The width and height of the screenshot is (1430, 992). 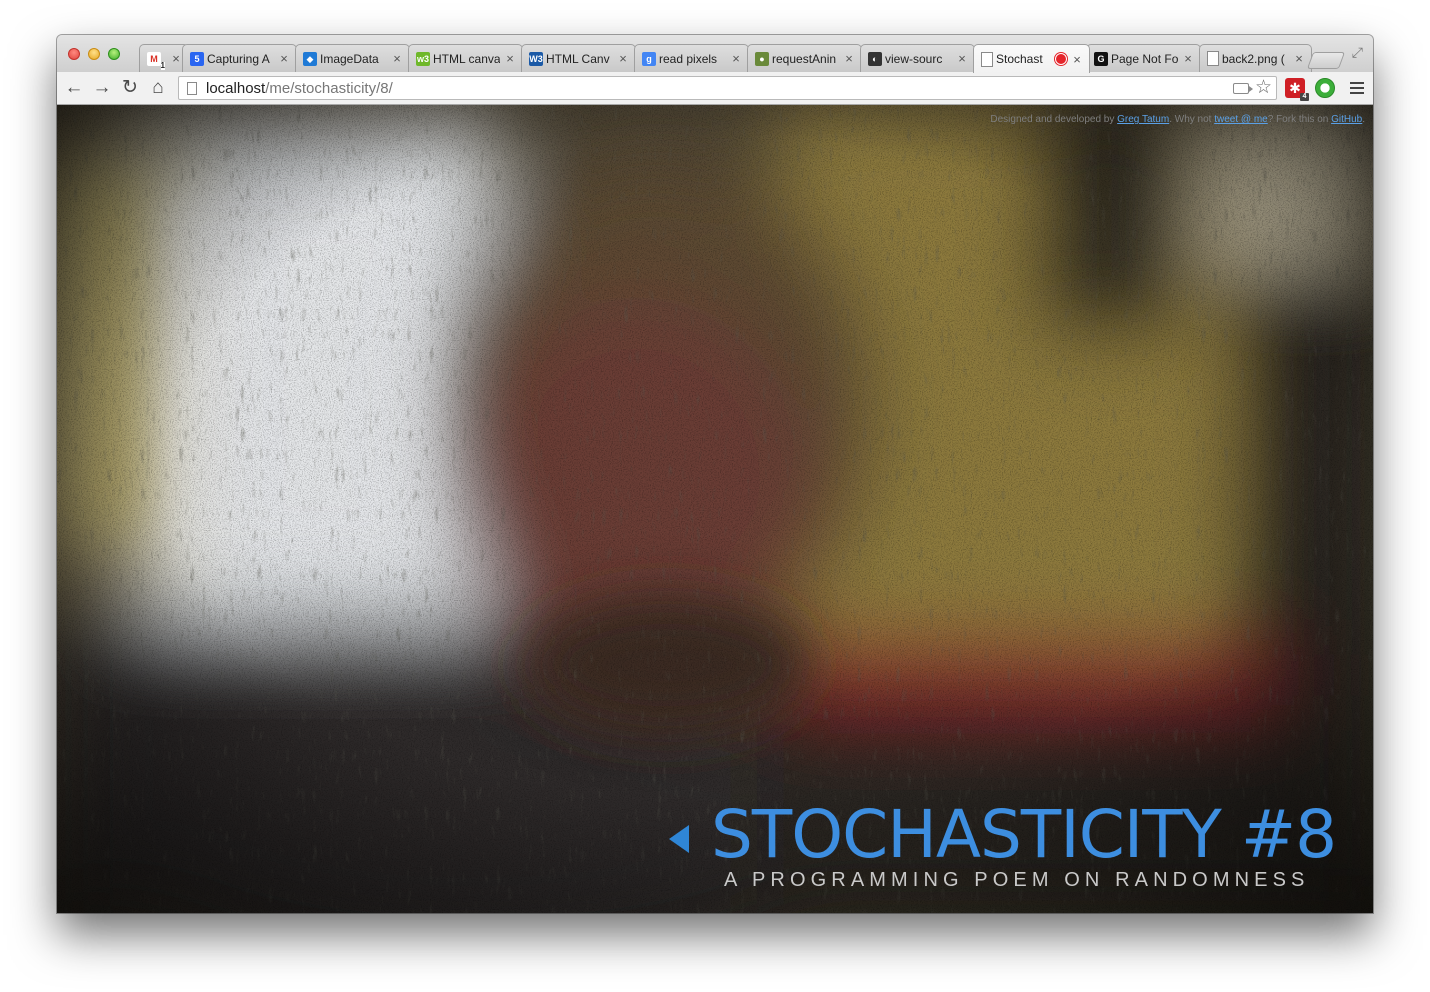 I want to click on tab-5: W3 HTML Canv ×, so click(x=578, y=58).